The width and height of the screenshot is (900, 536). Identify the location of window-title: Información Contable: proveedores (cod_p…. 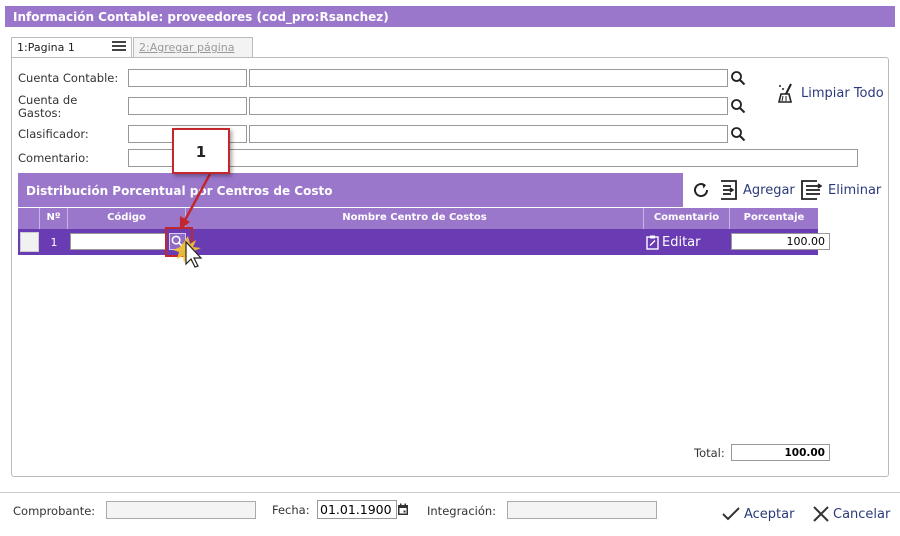
(450, 16).